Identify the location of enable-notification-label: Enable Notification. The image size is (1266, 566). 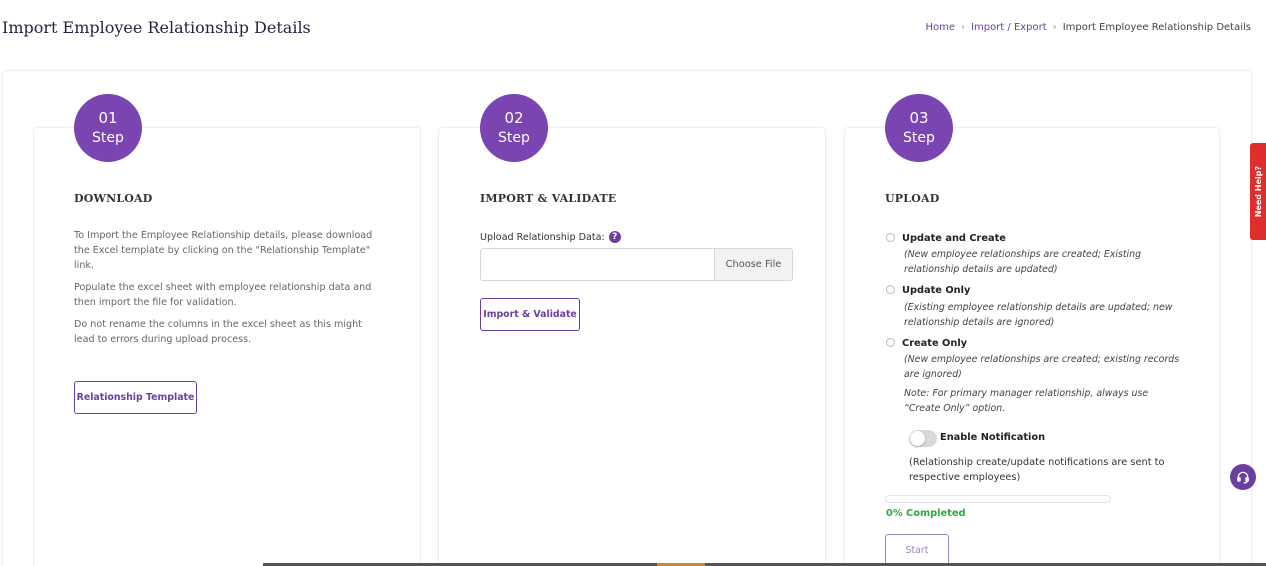
(993, 437).